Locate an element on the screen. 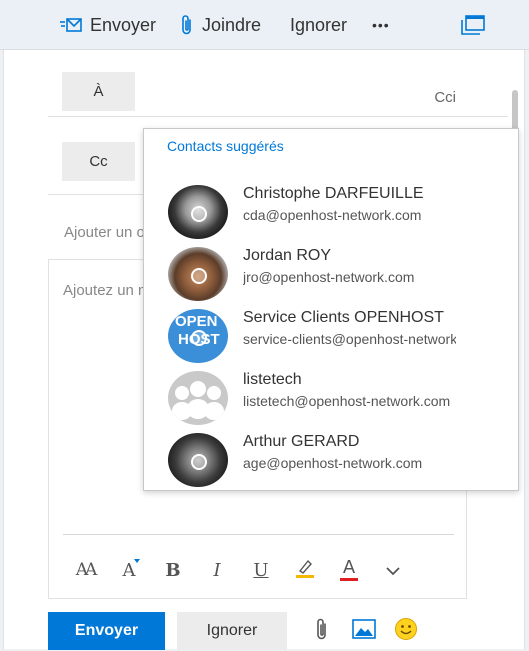 This screenshot has width=529, height=651. discard-toolbar-button: Ignorer is located at coordinates (318, 25).